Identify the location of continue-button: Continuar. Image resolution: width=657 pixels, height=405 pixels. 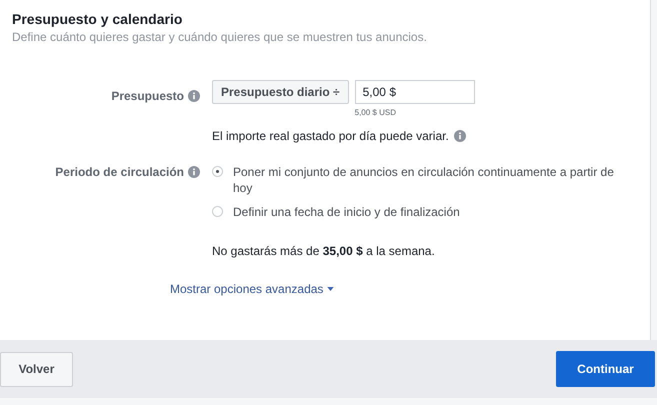
(605, 369).